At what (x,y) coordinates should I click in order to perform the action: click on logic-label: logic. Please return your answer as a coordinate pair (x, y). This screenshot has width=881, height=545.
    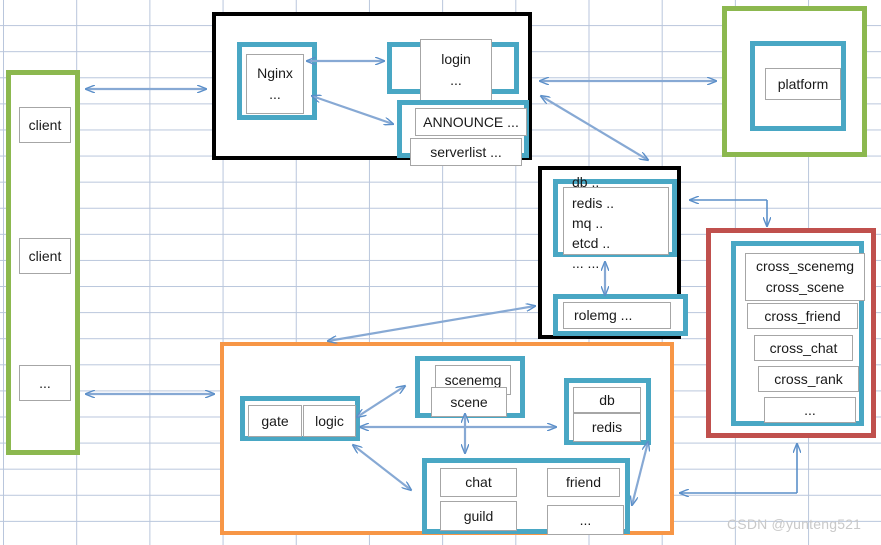
    Looking at the image, I should click on (329, 420).